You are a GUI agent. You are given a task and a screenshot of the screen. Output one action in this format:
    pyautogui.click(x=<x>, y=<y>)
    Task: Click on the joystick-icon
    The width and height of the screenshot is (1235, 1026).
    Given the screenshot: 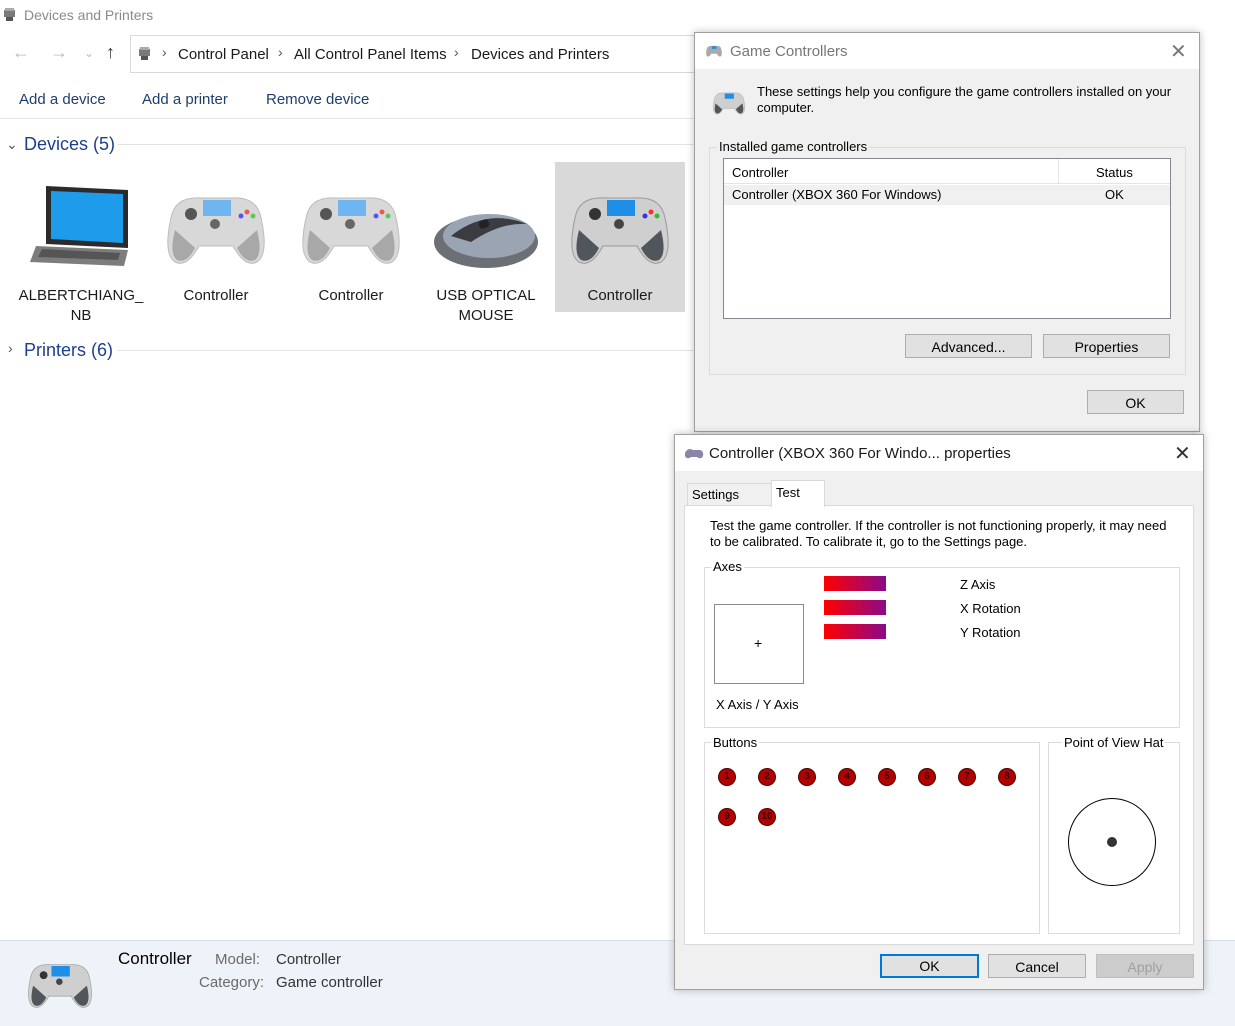 What is the action you would take?
    pyautogui.click(x=694, y=454)
    